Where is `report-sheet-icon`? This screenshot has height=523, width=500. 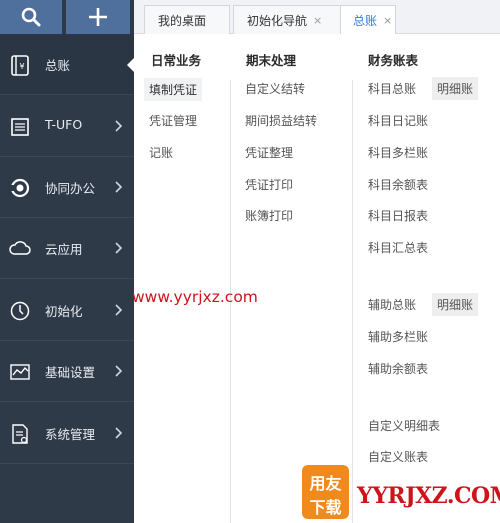 report-sheet-icon is located at coordinates (20, 127).